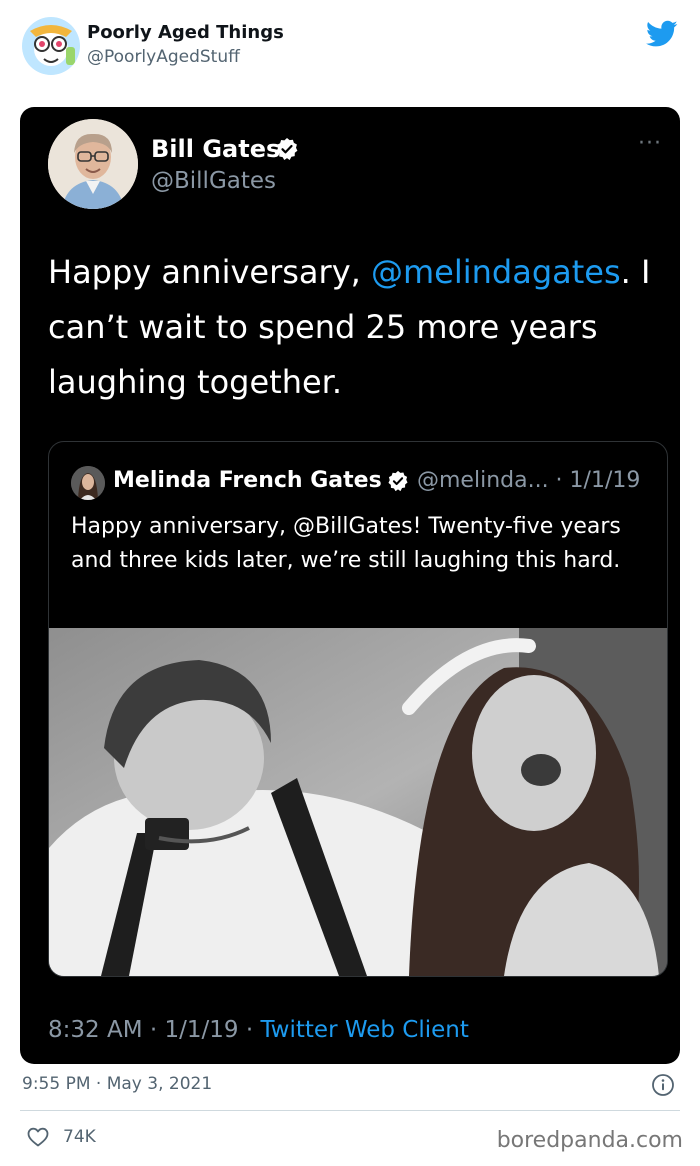 Image resolution: width=700 pixels, height=1166 pixels. Describe the element at coordinates (350, 1110) in the screenshot. I see `divider` at that location.